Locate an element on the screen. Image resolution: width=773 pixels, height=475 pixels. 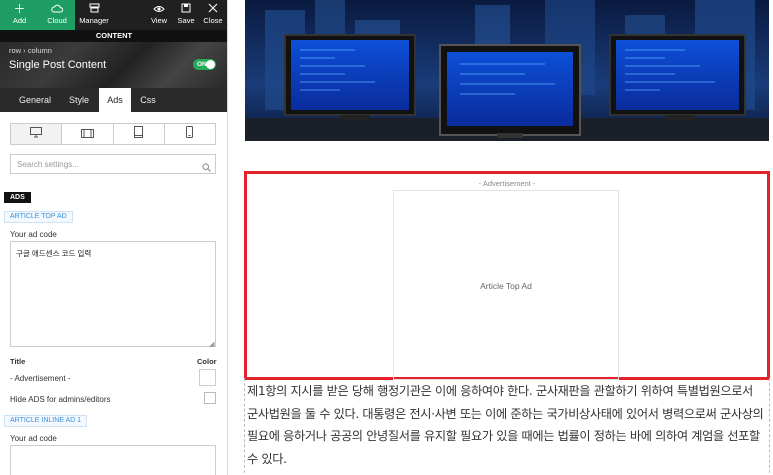
tab-general: General is located at coordinates (35, 100).